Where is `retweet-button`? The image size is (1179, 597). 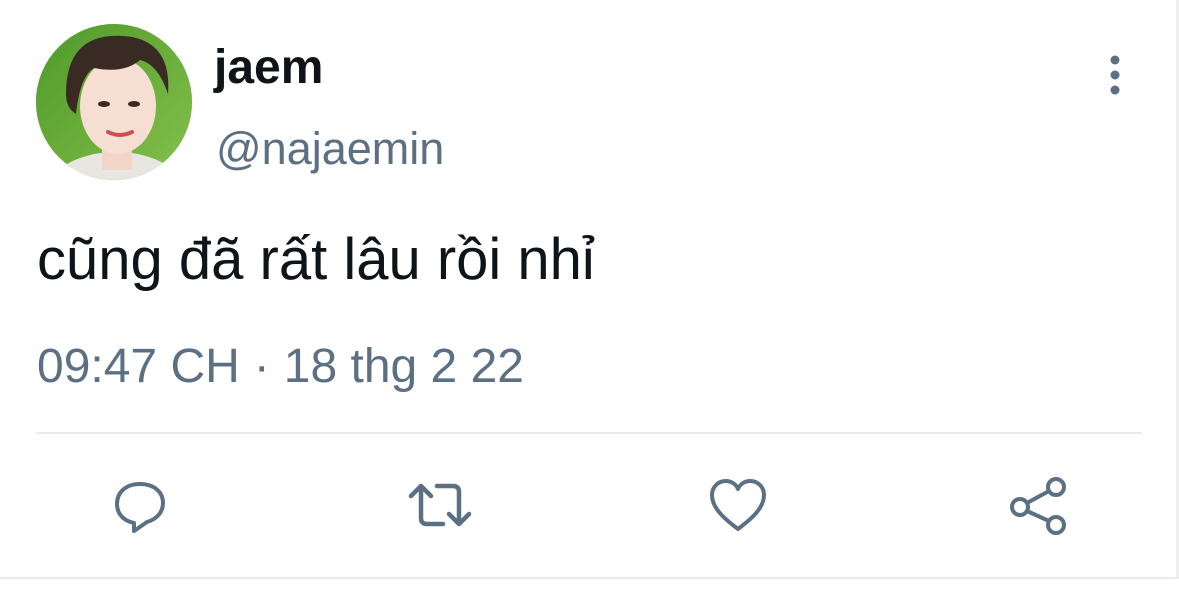
retweet-button is located at coordinates (440, 505).